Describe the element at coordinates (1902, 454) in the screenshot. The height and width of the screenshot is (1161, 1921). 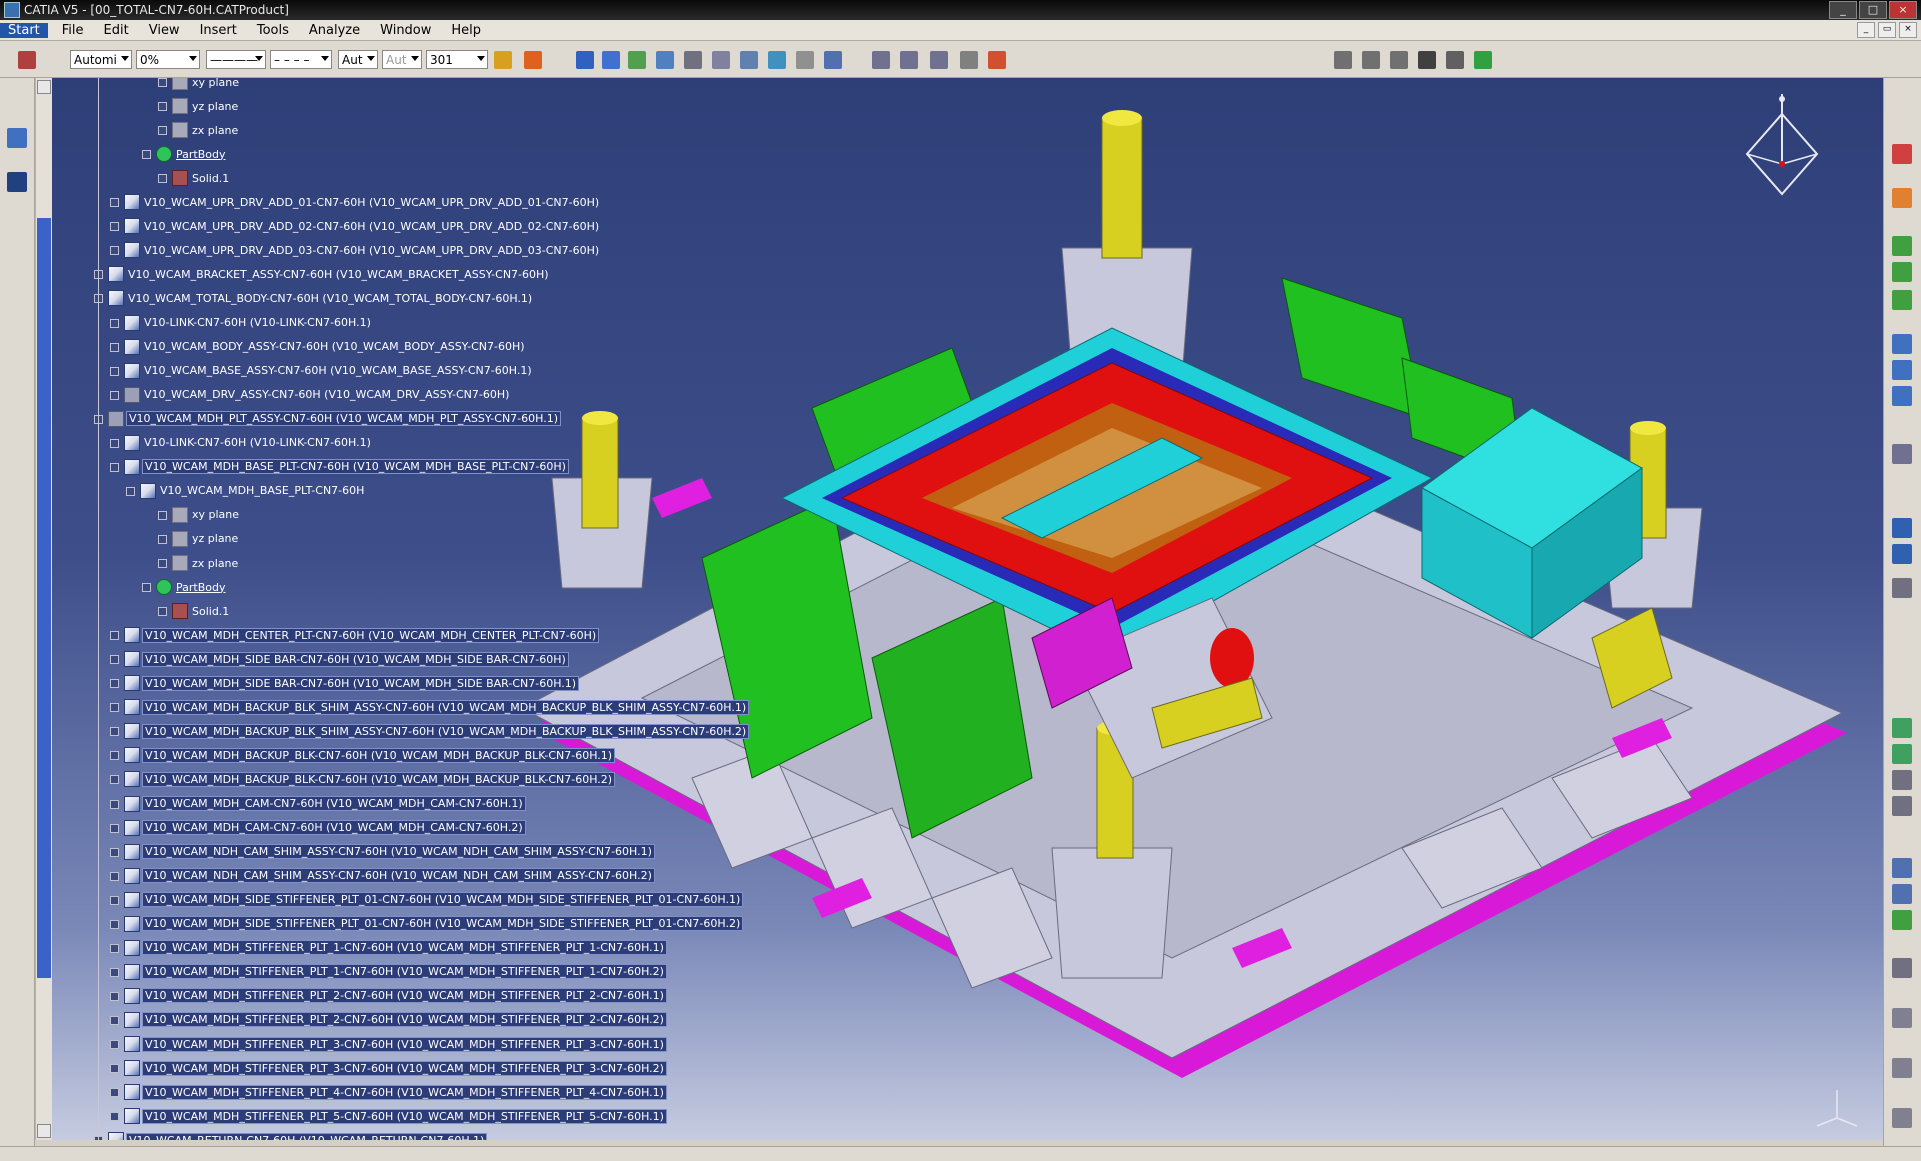
I see `manipulate-icon` at that location.